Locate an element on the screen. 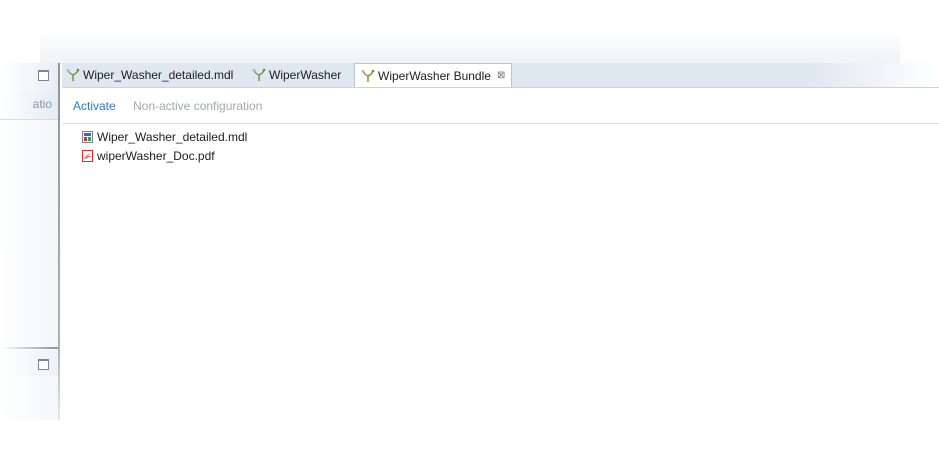 This screenshot has width=939, height=460. window-top-region is located at coordinates (470, 47).